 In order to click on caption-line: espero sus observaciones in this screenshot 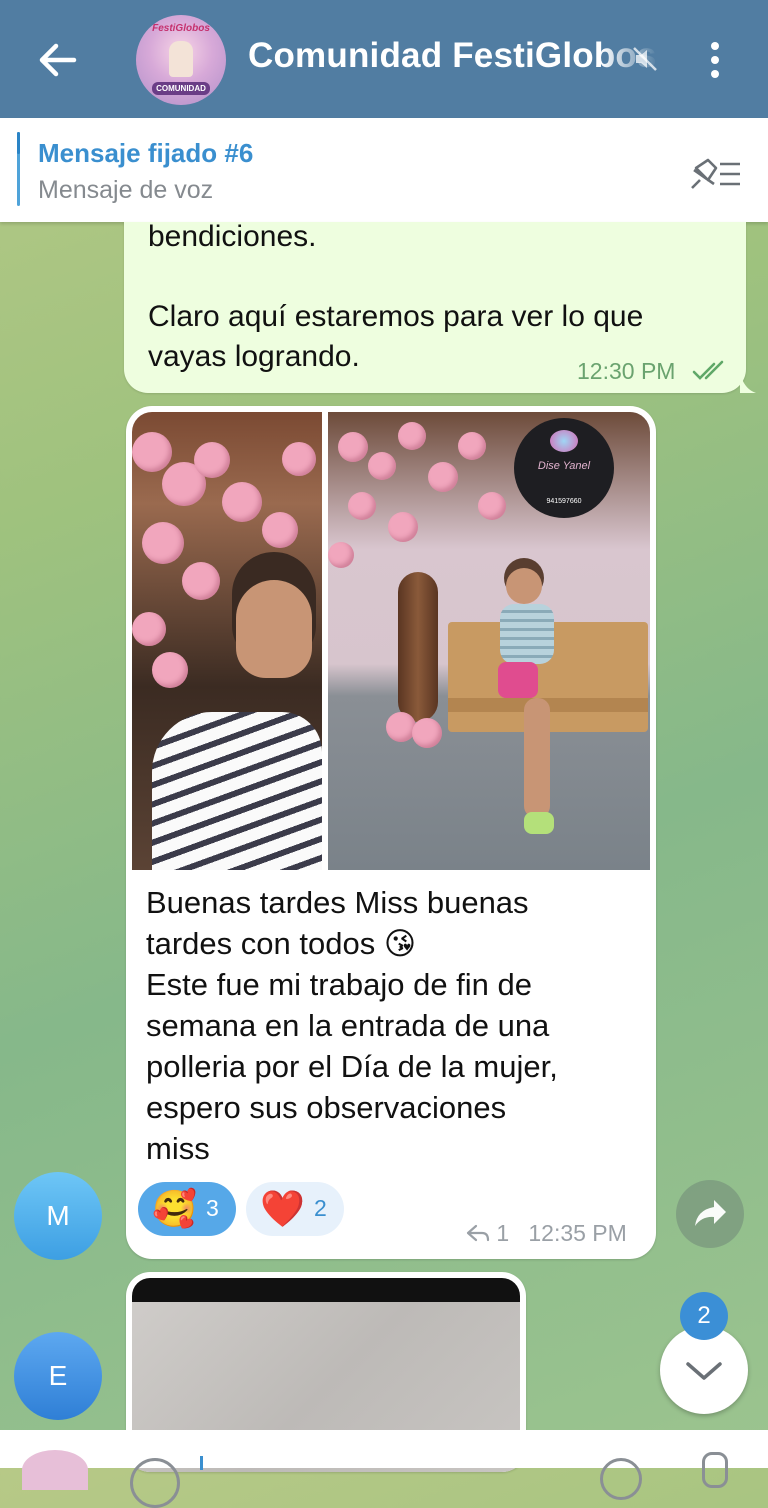, I will do `click(326, 1107)`.